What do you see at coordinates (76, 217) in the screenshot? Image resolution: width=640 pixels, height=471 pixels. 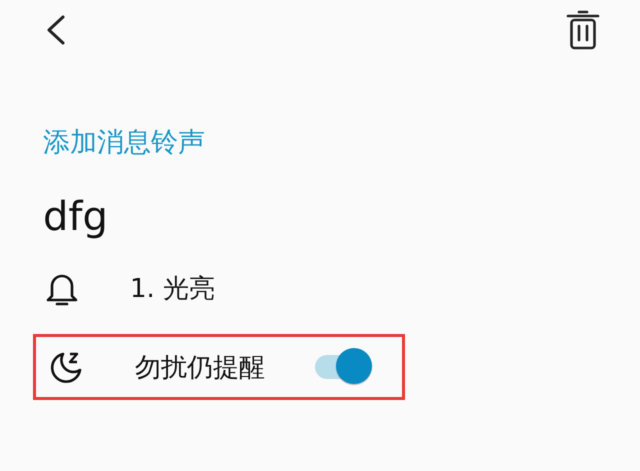 I see `ringtone-name: dfg` at bounding box center [76, 217].